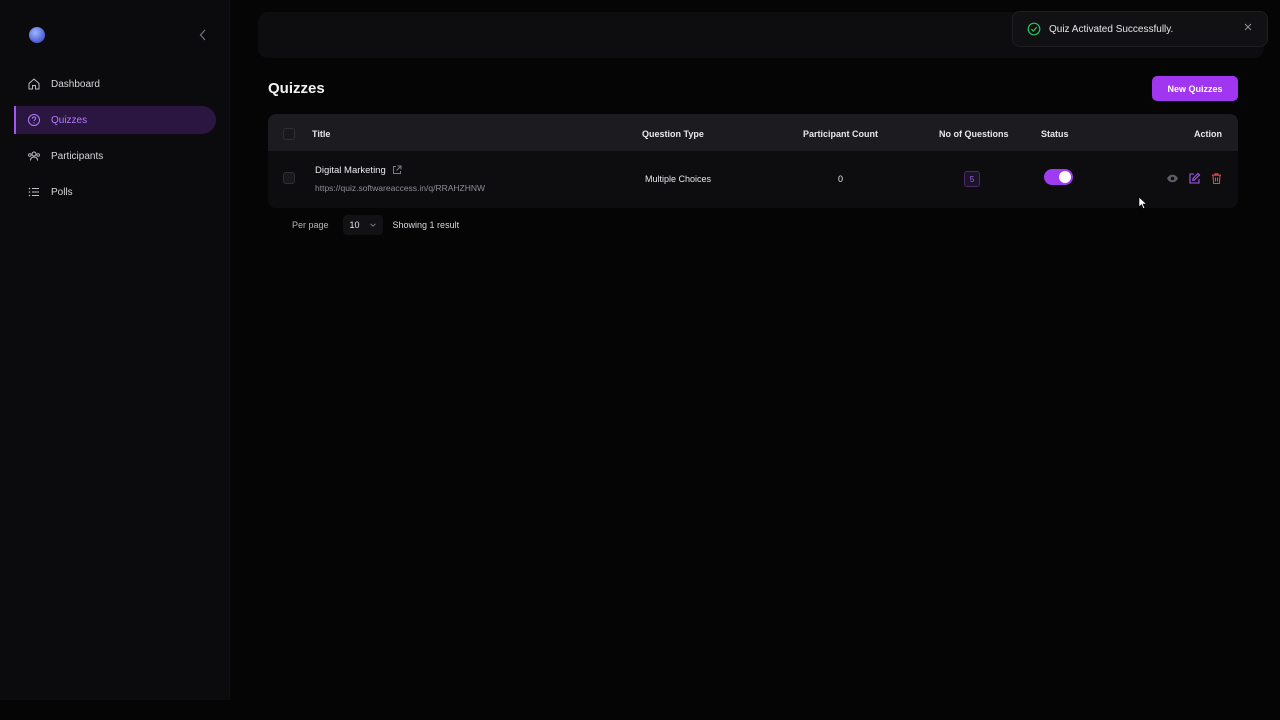 The height and width of the screenshot is (720, 1280). What do you see at coordinates (426, 225) in the screenshot?
I see `results-count: Showing 1 result` at bounding box center [426, 225].